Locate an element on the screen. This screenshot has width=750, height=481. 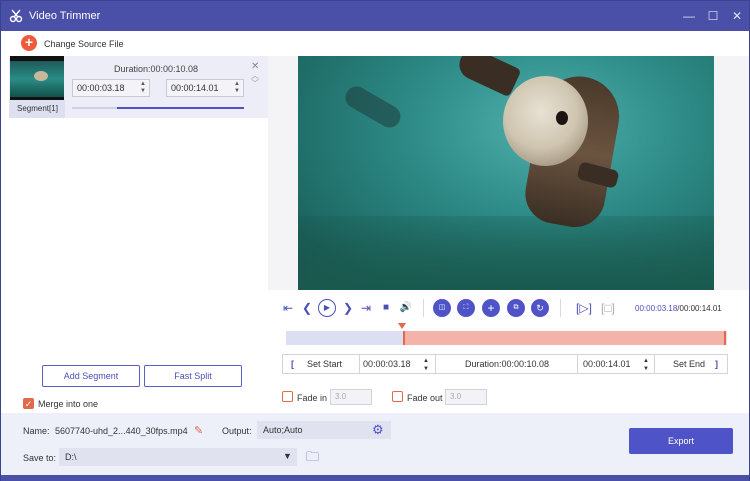
chevron-down-icon: ▼ is located at coordinates (287, 456).